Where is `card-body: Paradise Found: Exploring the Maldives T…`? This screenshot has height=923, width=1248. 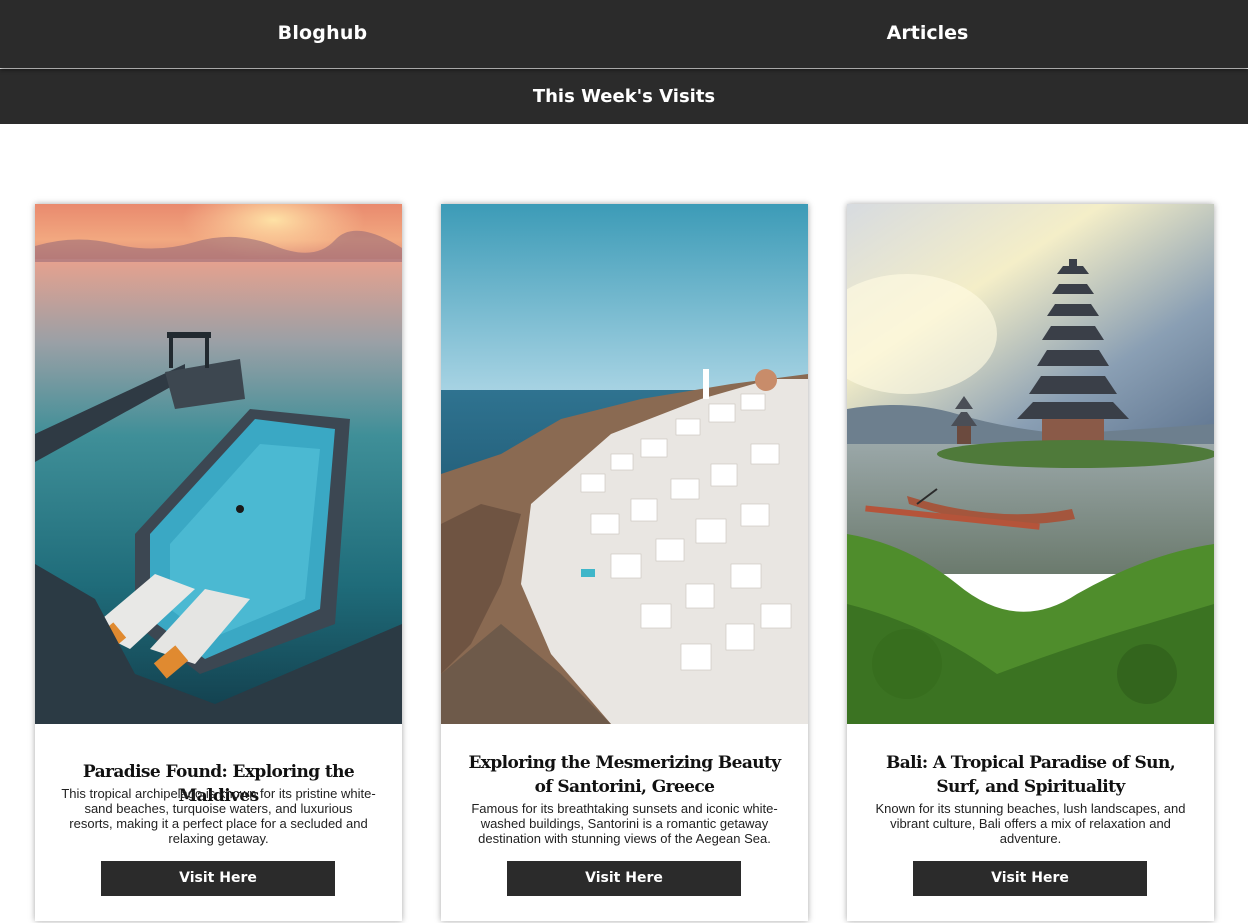
card-body: Paradise Found: Exploring the Maldives T… is located at coordinates (218, 822).